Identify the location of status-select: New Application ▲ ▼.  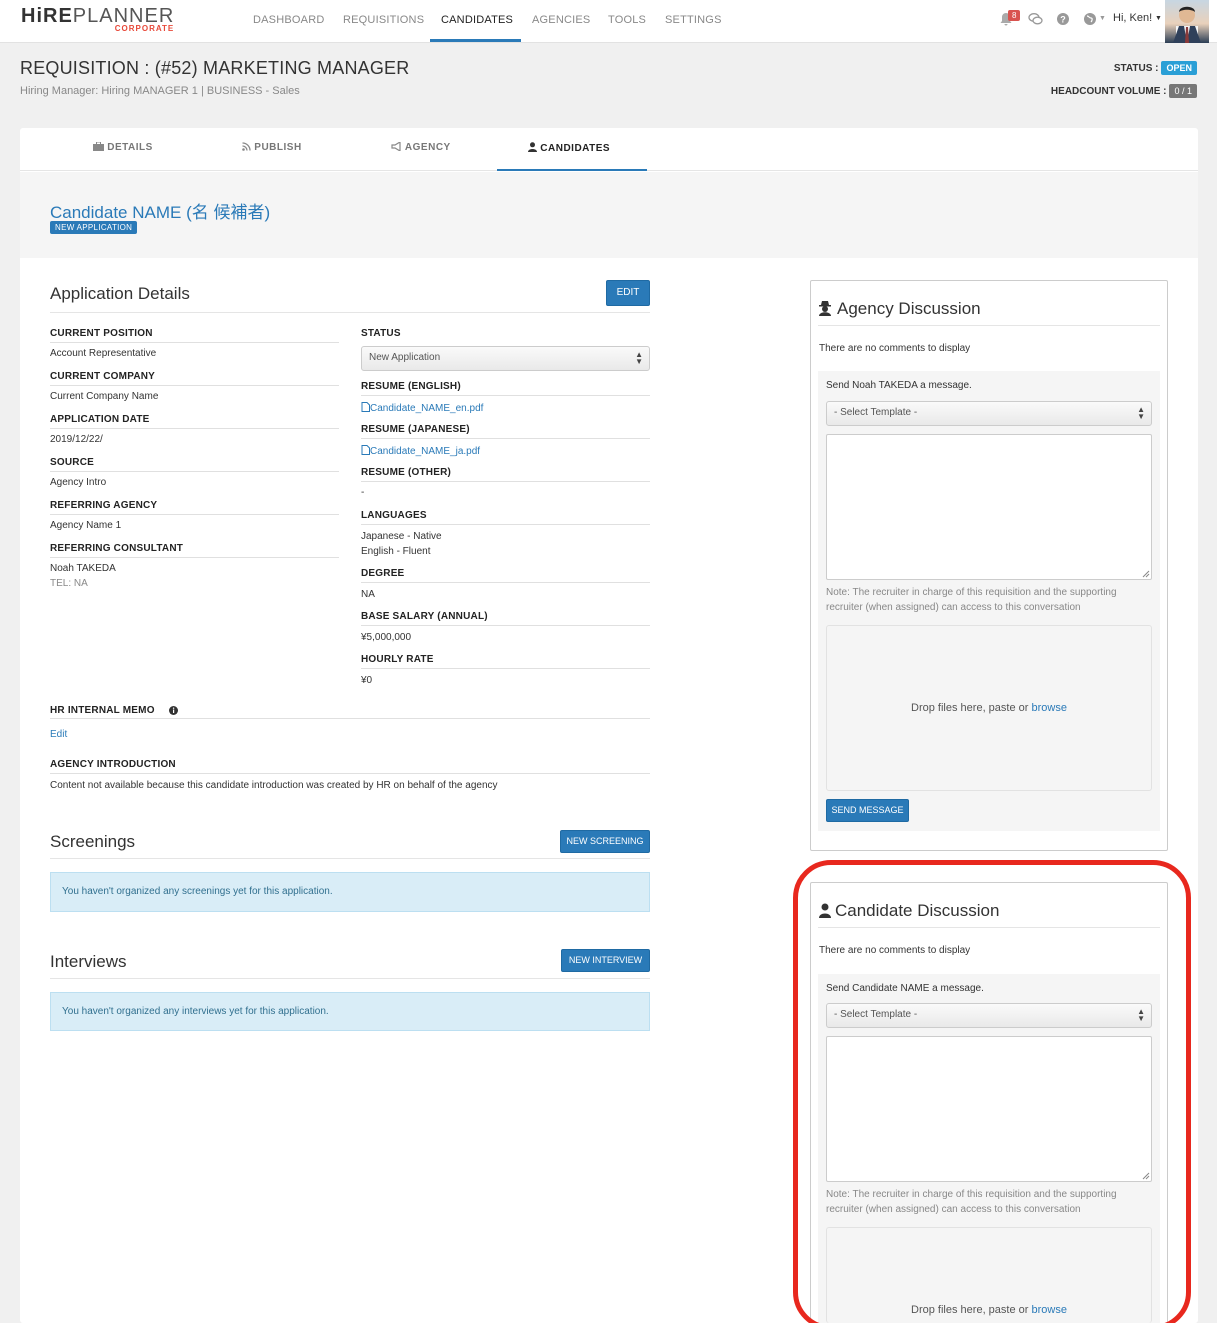
(505, 358).